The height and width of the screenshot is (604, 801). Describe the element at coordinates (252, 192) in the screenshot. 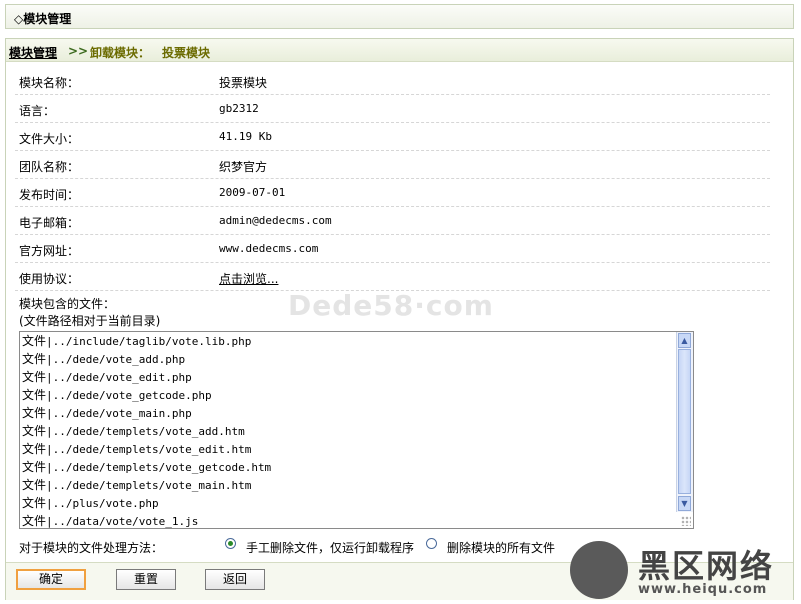

I see `info-value: 2009-07-01` at that location.